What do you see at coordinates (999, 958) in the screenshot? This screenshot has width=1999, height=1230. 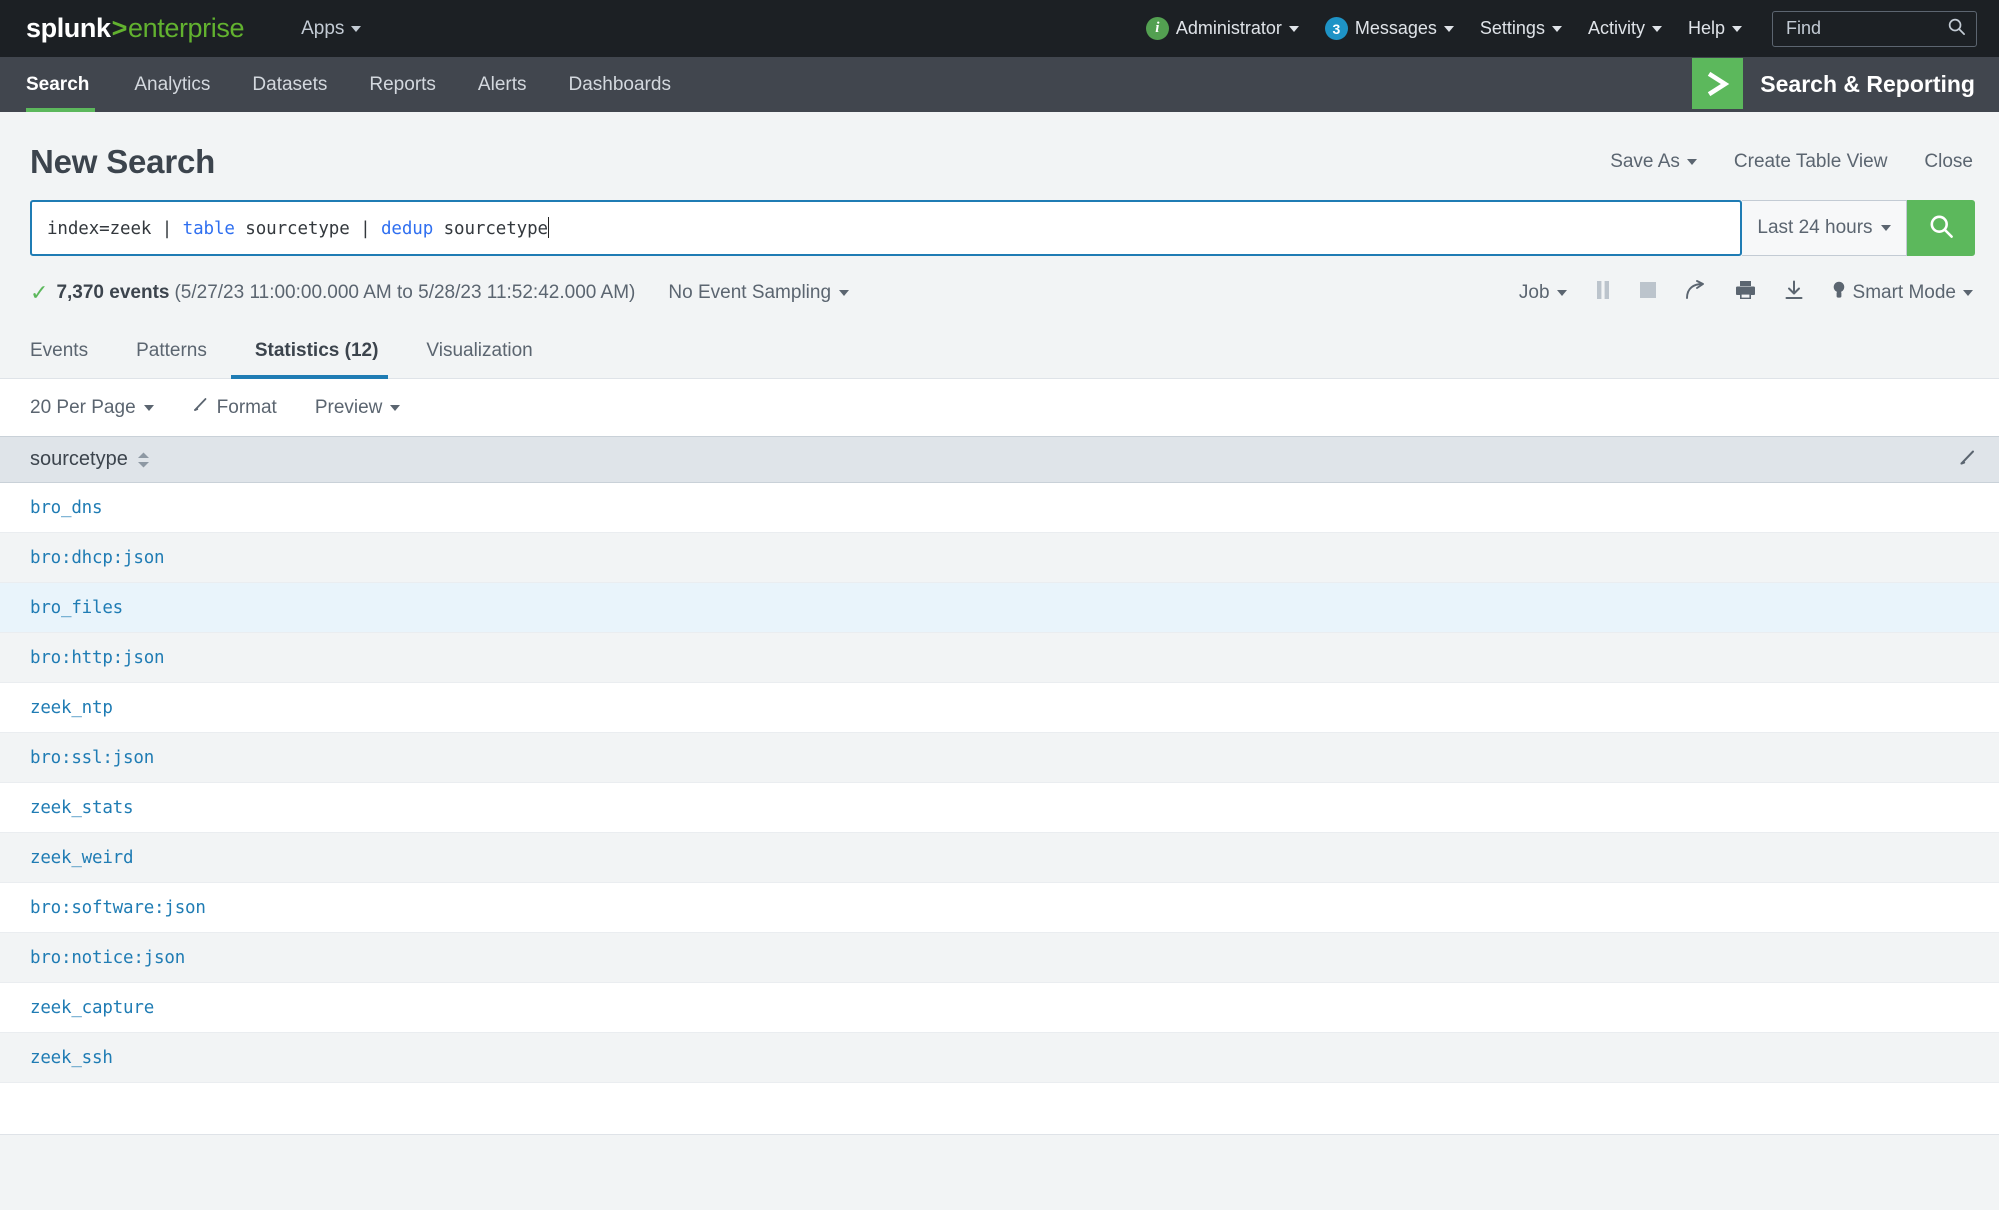 I see `table-row: bro:notice:json` at bounding box center [999, 958].